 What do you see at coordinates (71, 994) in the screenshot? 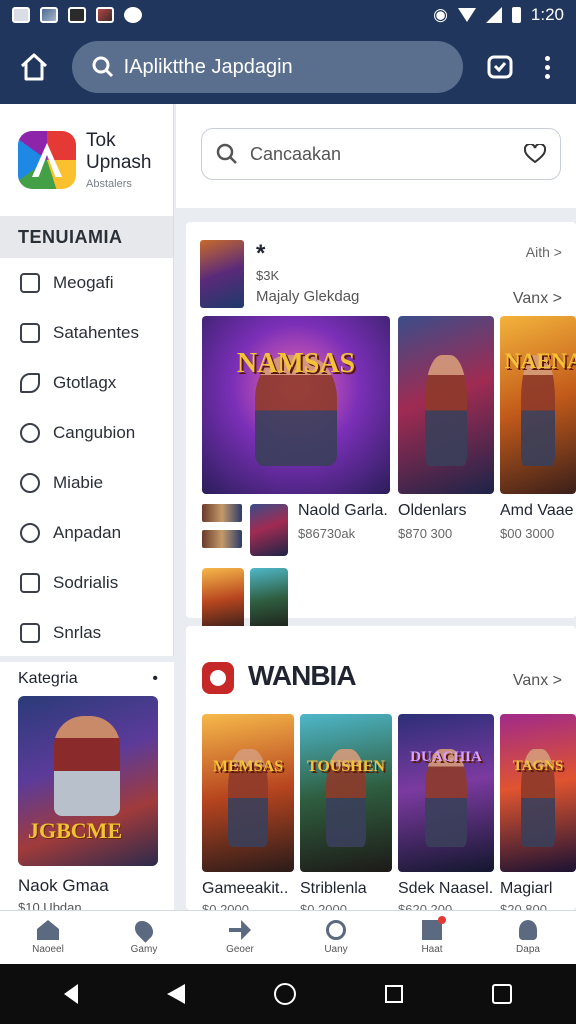
I see `back-gesture-icon` at bounding box center [71, 994].